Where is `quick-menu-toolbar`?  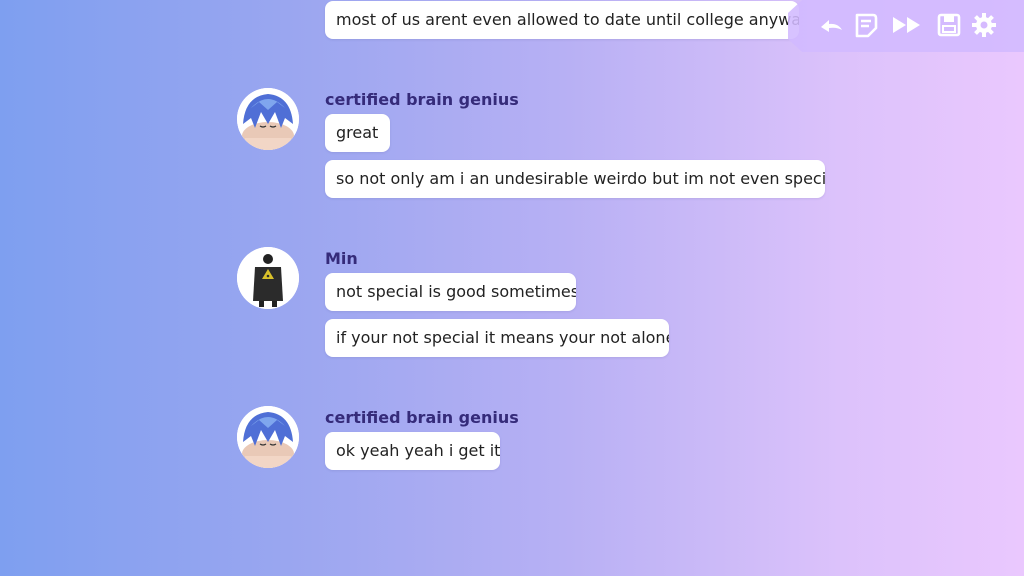
quick-menu-toolbar is located at coordinates (906, 26).